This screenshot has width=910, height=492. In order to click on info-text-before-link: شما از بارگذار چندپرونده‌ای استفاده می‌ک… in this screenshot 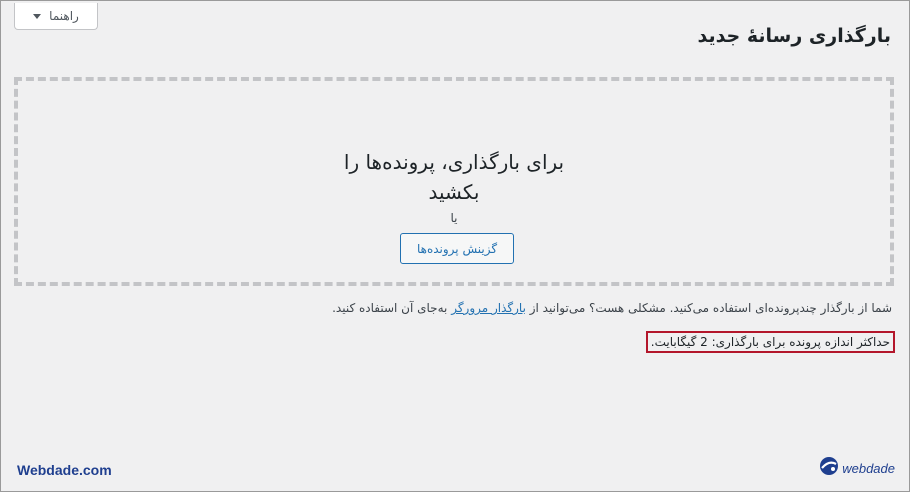, I will do `click(708, 308)`.